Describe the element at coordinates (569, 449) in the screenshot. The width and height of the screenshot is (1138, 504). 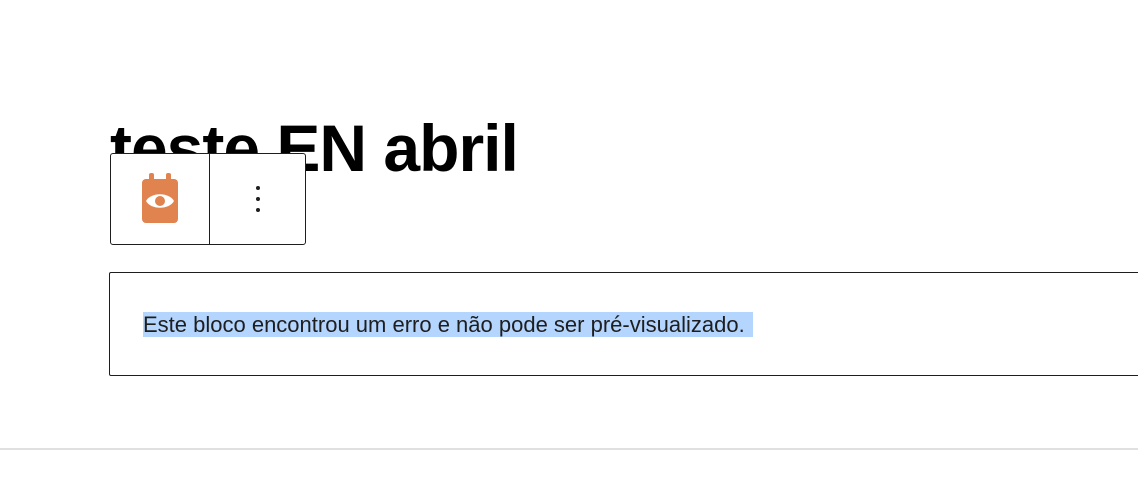
I see `divider` at that location.